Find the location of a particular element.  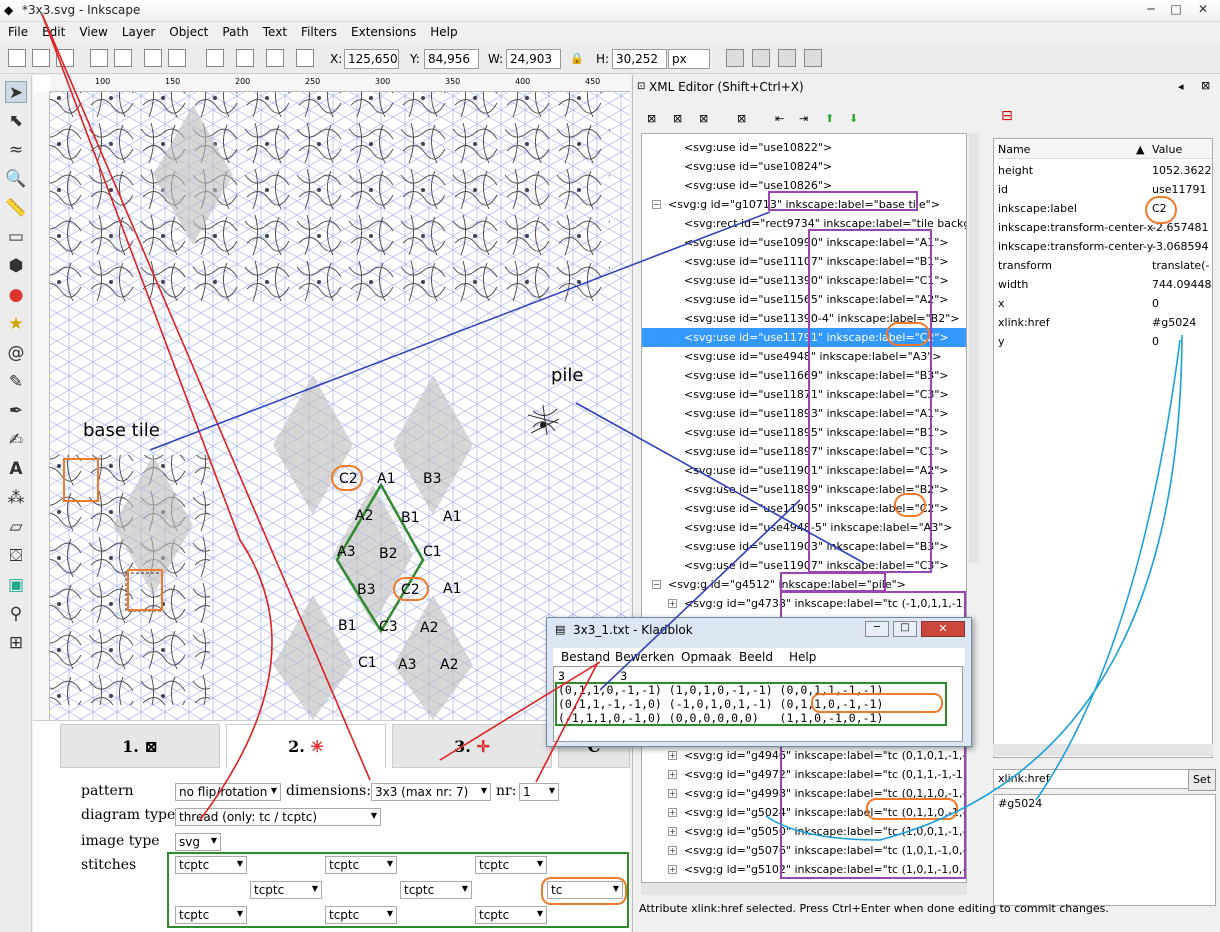

new-element-node-icon: ⊠ is located at coordinates (651, 118).